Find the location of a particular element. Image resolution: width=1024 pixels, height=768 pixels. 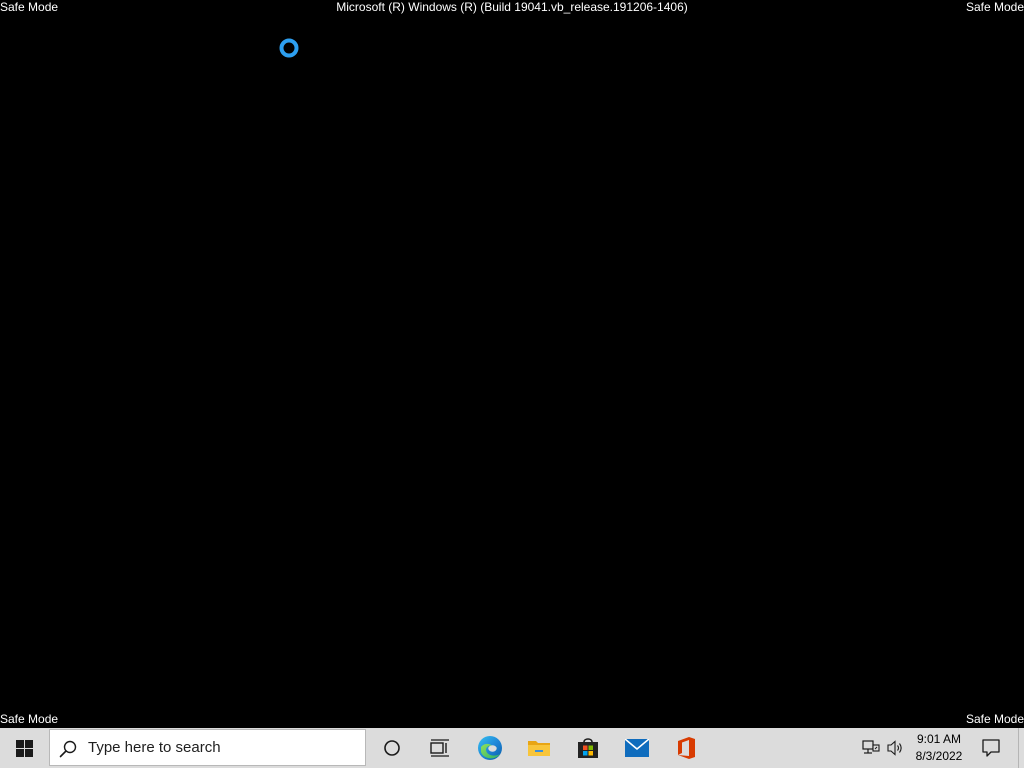

taskbar-search-box is located at coordinates (207, 747).